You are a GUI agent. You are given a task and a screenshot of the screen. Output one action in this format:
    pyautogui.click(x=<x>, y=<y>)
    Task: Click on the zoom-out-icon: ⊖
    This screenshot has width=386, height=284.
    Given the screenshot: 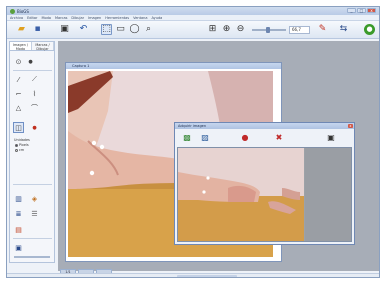 What is the action you would take?
    pyautogui.click(x=240, y=29)
    